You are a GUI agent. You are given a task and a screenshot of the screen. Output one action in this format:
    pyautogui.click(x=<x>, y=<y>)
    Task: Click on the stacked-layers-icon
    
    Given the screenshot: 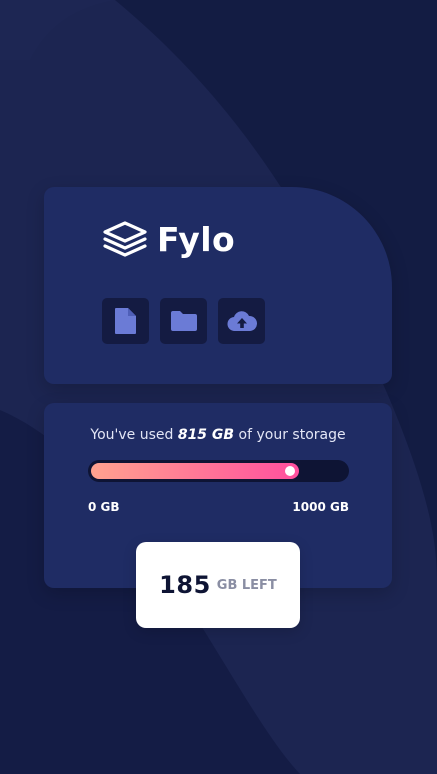 What is the action you would take?
    pyautogui.click(x=125, y=239)
    